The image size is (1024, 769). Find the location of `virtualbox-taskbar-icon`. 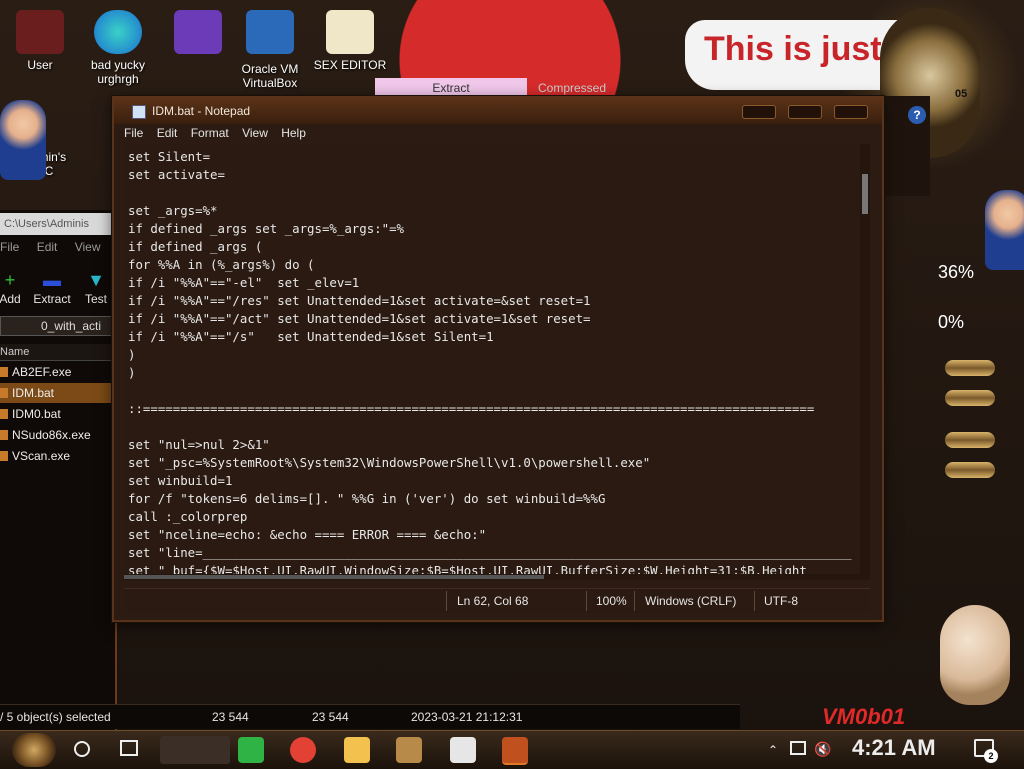

virtualbox-taskbar-icon is located at coordinates (409, 750).